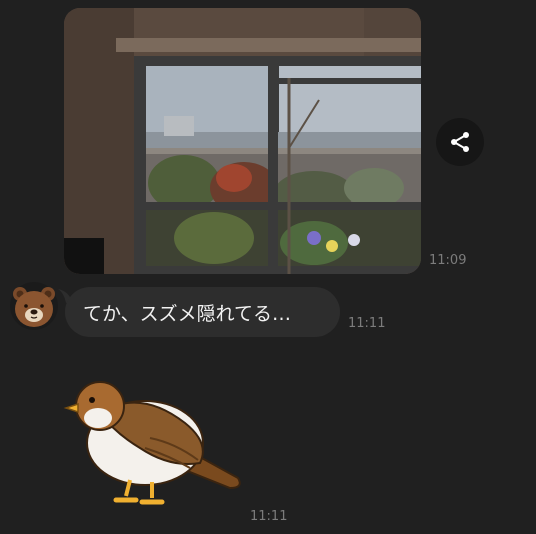 Image resolution: width=536 pixels, height=534 pixels. Describe the element at coordinates (152, 443) in the screenshot. I see `sparrow-sticker-icon` at that location.